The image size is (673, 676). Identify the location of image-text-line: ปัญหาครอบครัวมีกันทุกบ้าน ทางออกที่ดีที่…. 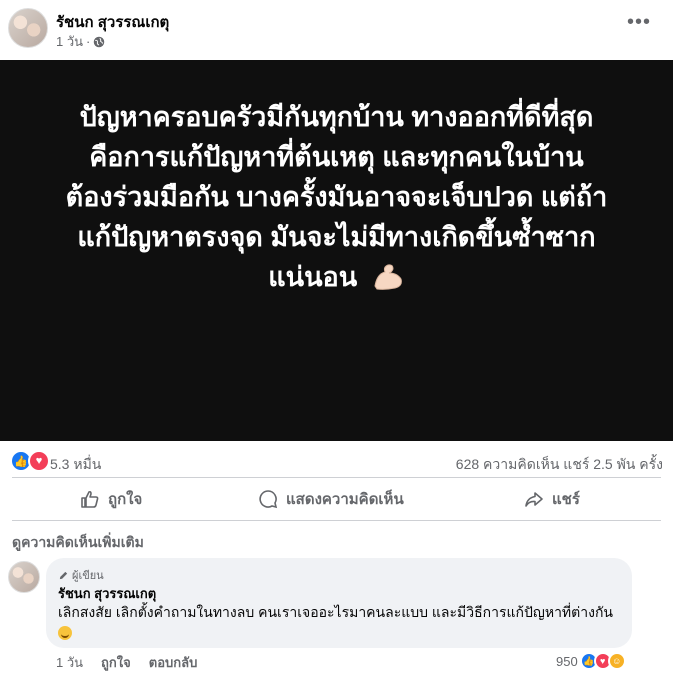
(336, 117).